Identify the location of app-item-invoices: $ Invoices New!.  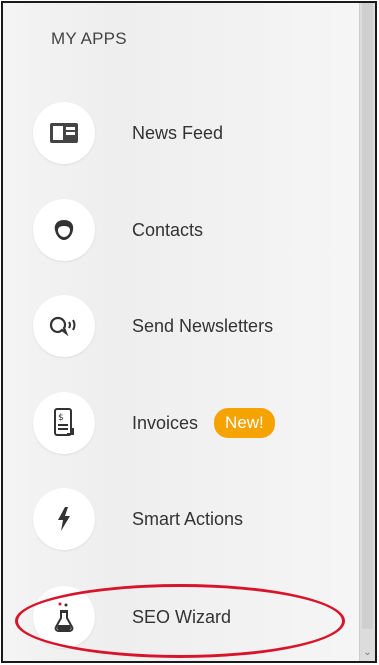
(193, 423).